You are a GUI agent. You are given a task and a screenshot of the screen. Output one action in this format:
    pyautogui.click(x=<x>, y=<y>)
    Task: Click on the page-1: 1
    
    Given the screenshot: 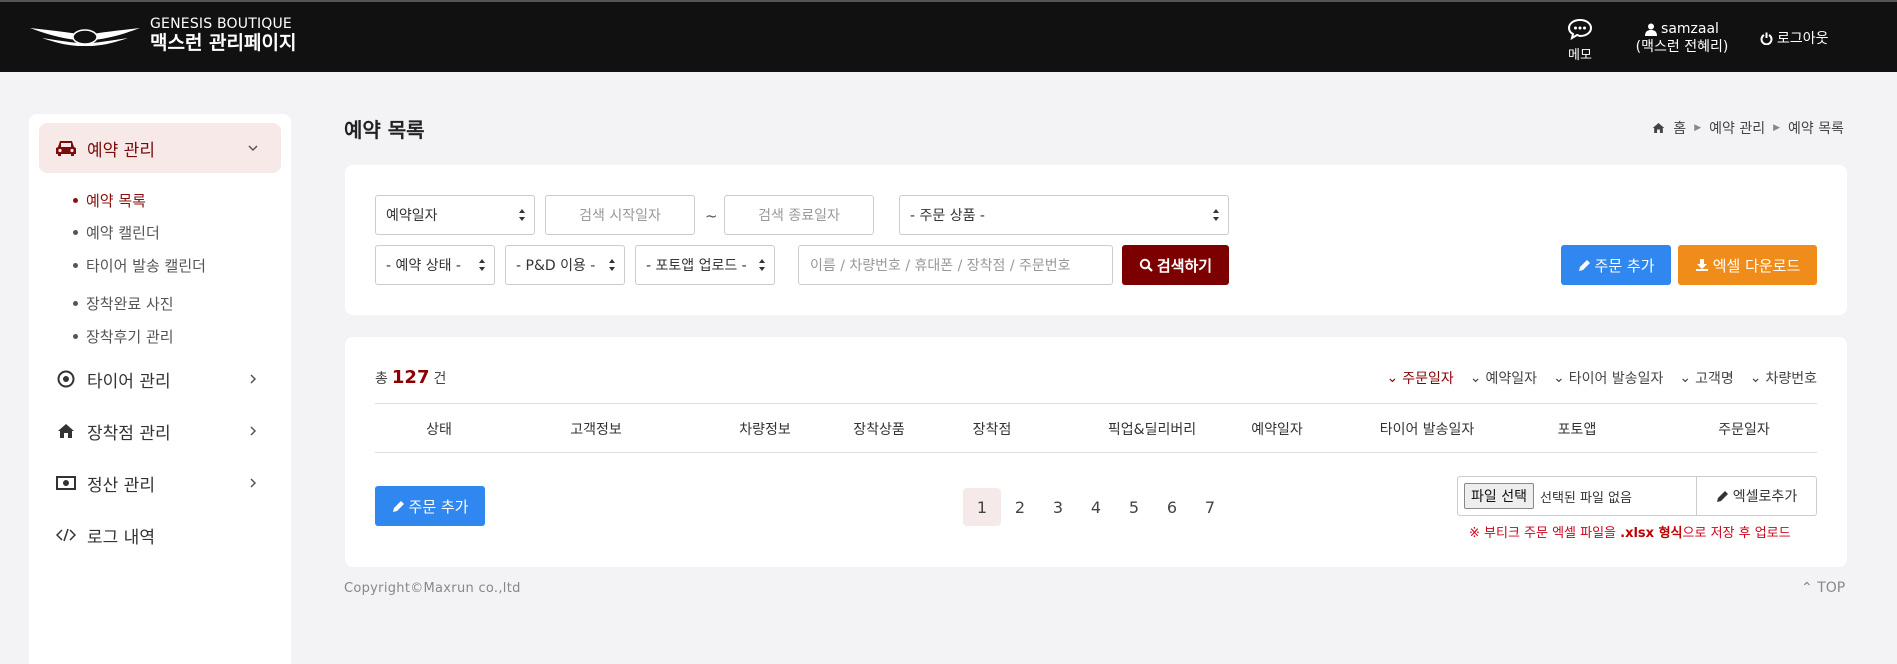 What is the action you would take?
    pyautogui.click(x=982, y=507)
    